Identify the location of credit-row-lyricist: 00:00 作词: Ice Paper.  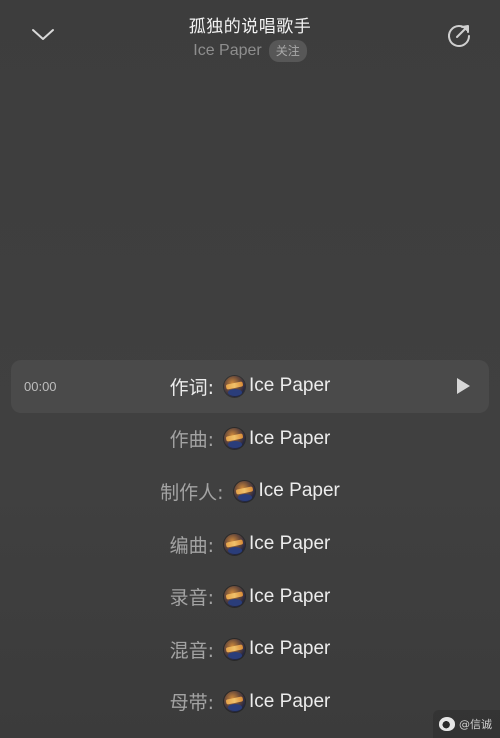
(250, 386).